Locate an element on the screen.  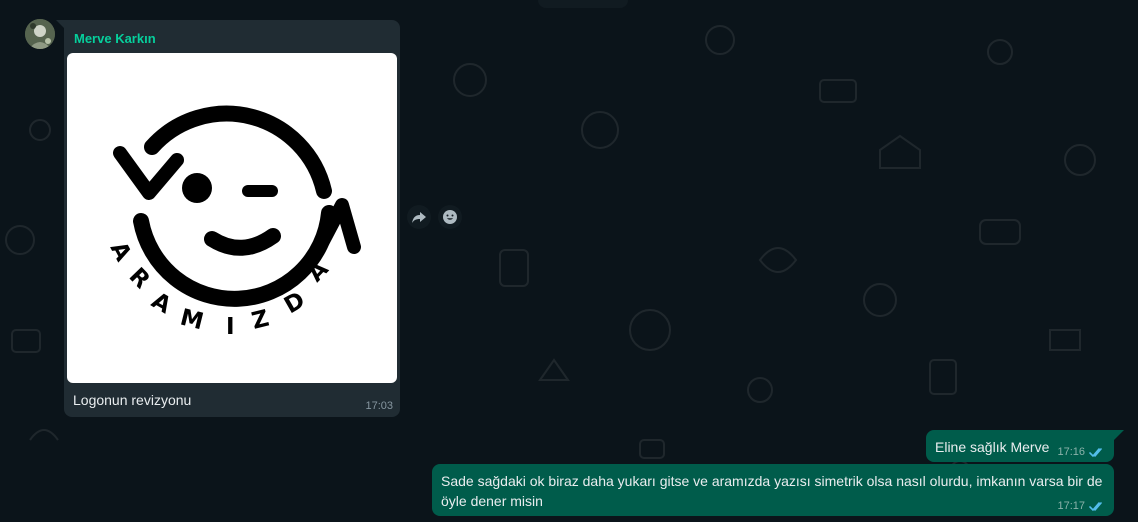
outgoing-message-bubble: Eline sağlık Merve 17:16 is located at coordinates (1020, 446).